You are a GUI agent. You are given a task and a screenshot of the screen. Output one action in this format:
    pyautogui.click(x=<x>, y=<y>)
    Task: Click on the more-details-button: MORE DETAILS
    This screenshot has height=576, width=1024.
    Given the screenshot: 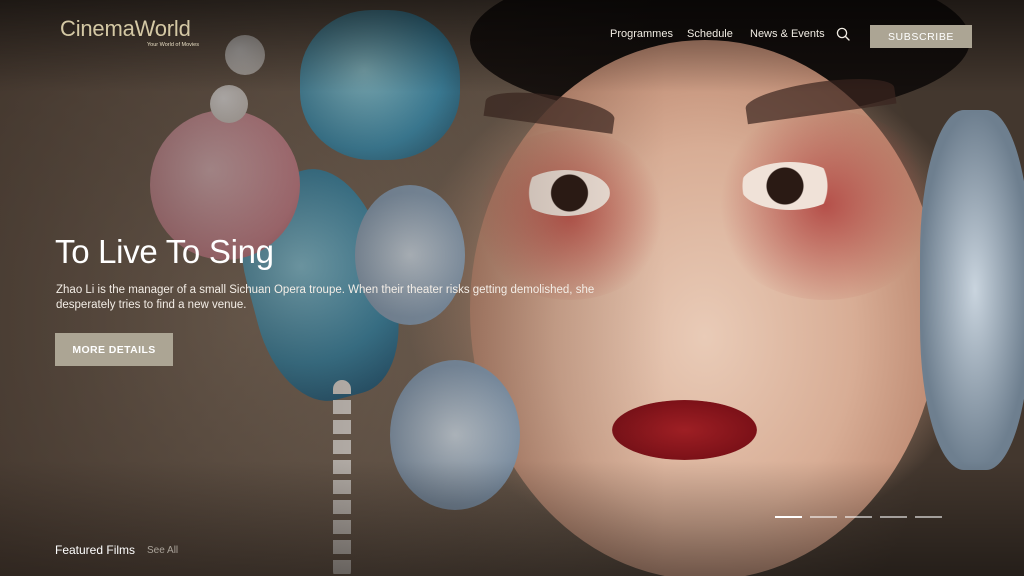 What is the action you would take?
    pyautogui.click(x=114, y=349)
    